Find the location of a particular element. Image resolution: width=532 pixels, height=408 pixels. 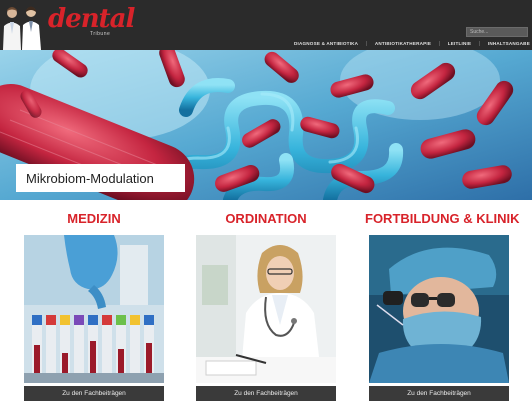

site-logo: dental Tribune is located at coordinates (67, 25).